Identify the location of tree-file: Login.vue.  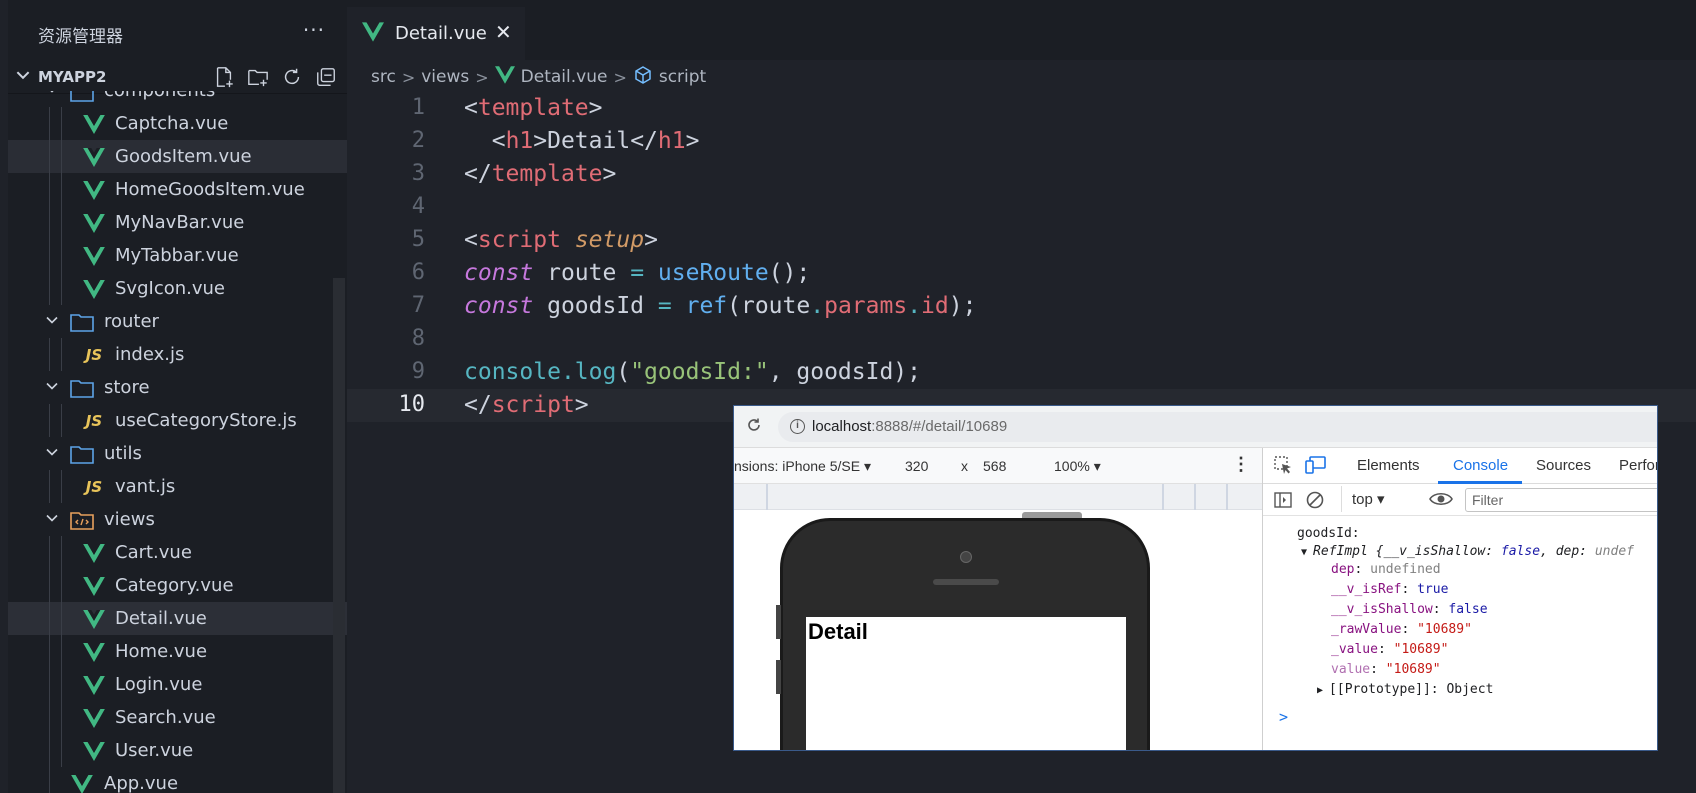
(177, 684).